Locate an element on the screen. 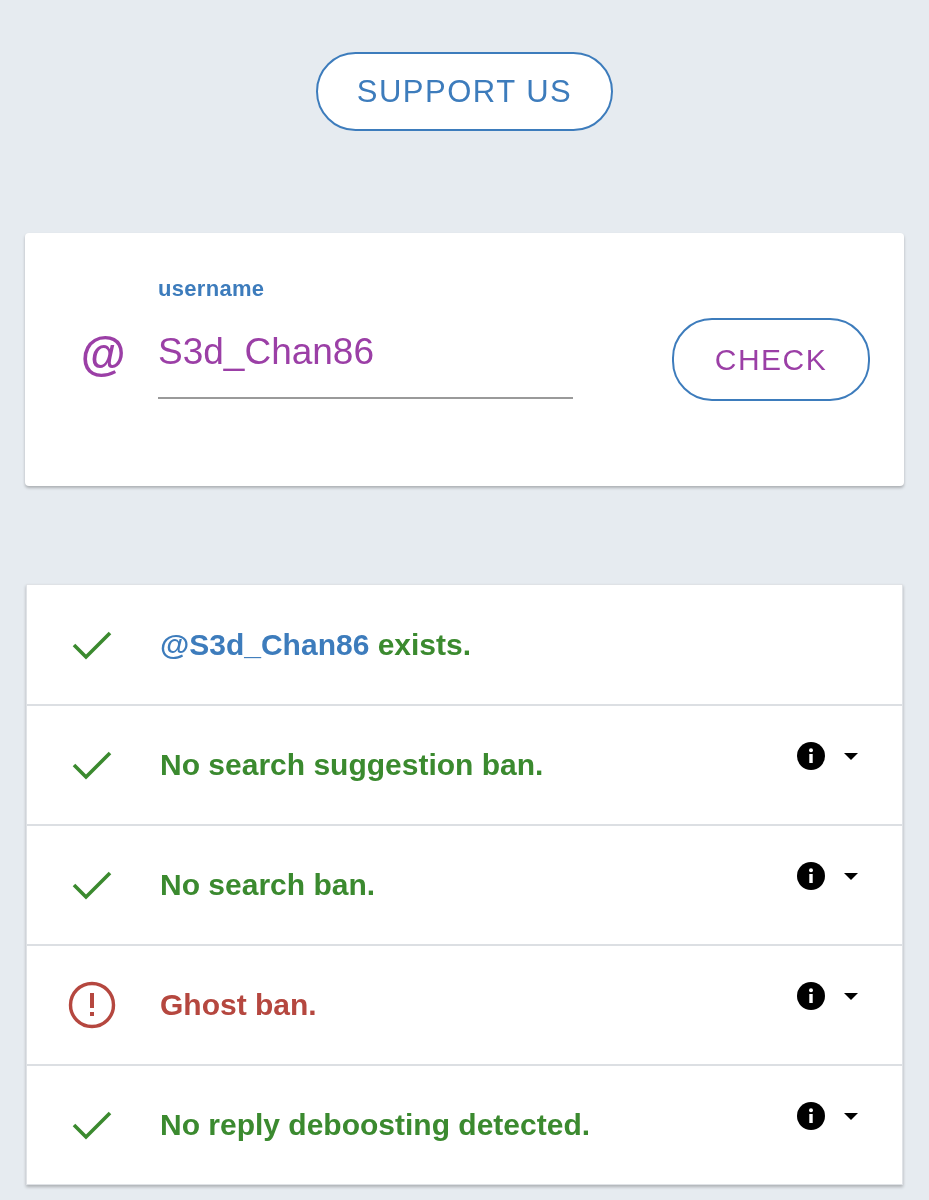 The height and width of the screenshot is (1200, 929). result-text: Ghost ban. is located at coordinates (238, 1005).